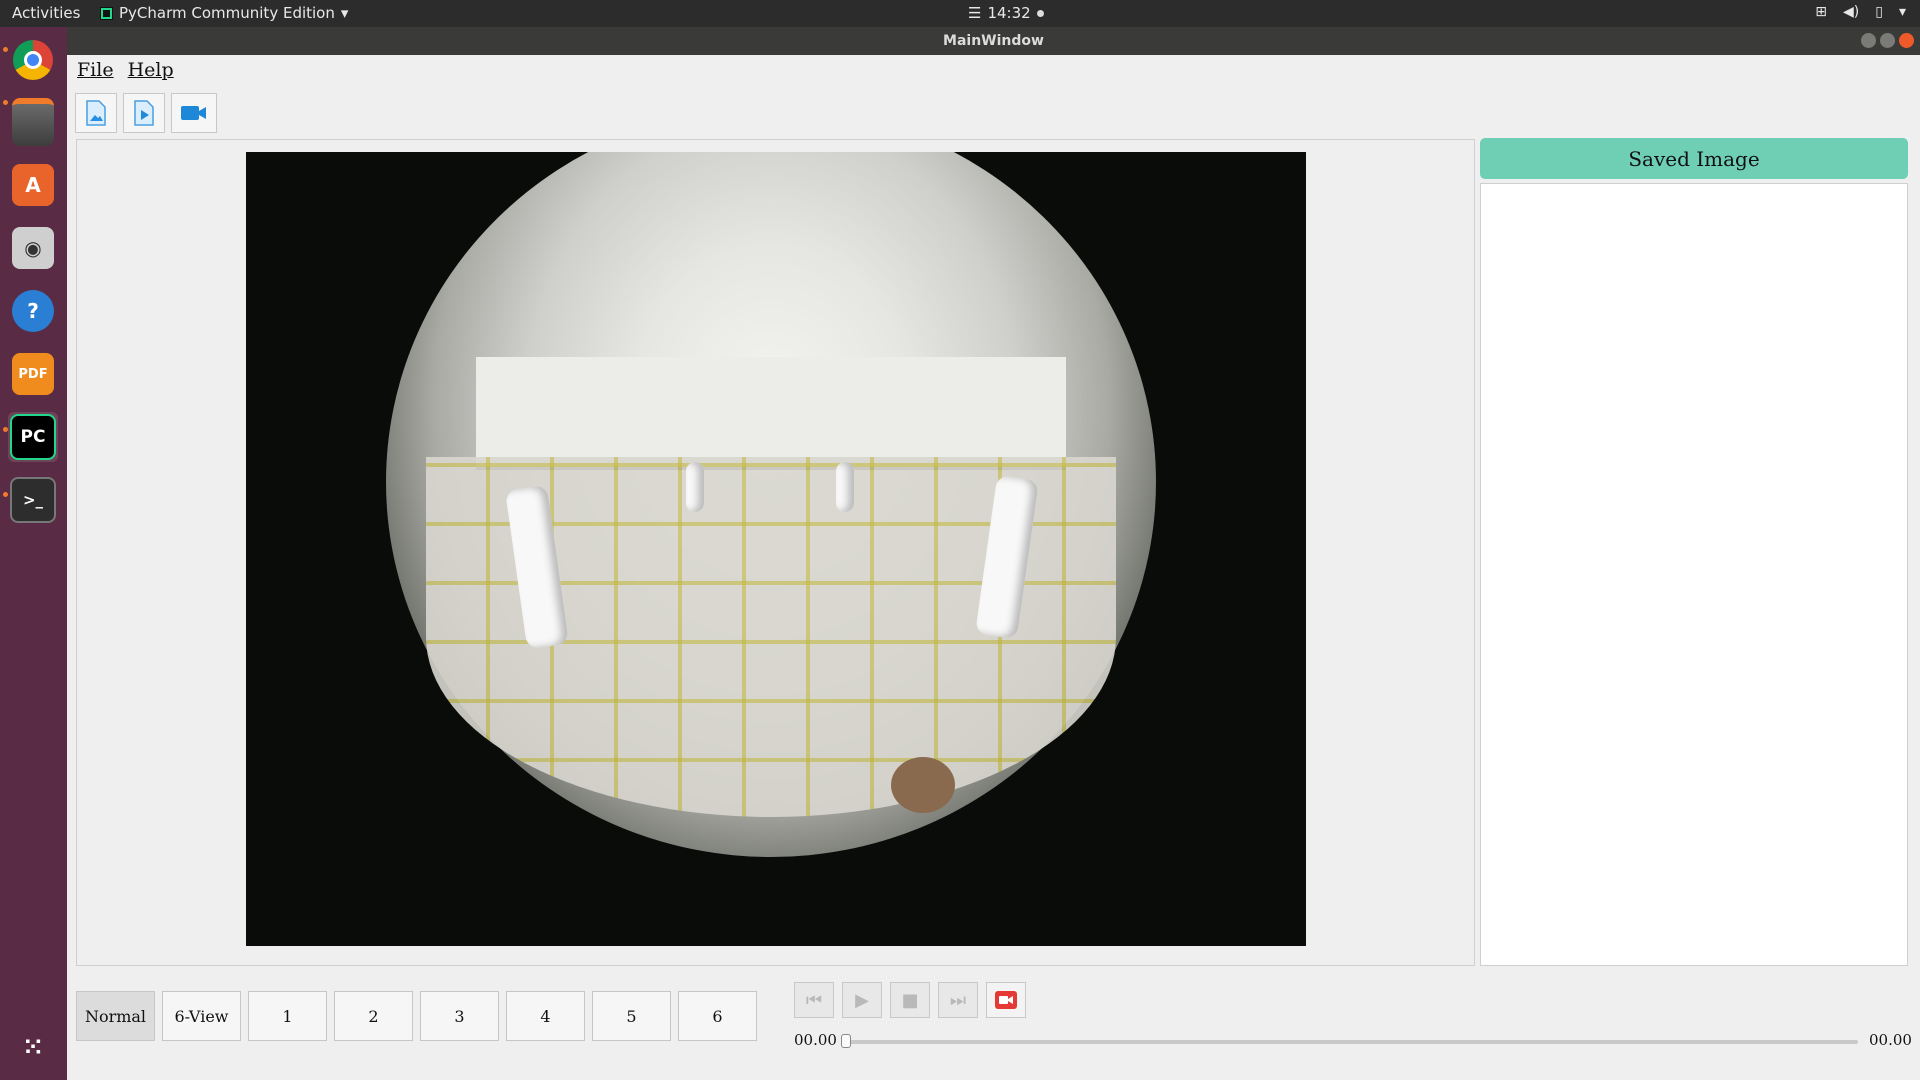 This screenshot has width=1920, height=1080. I want to click on software-center-icon: A, so click(33, 185).